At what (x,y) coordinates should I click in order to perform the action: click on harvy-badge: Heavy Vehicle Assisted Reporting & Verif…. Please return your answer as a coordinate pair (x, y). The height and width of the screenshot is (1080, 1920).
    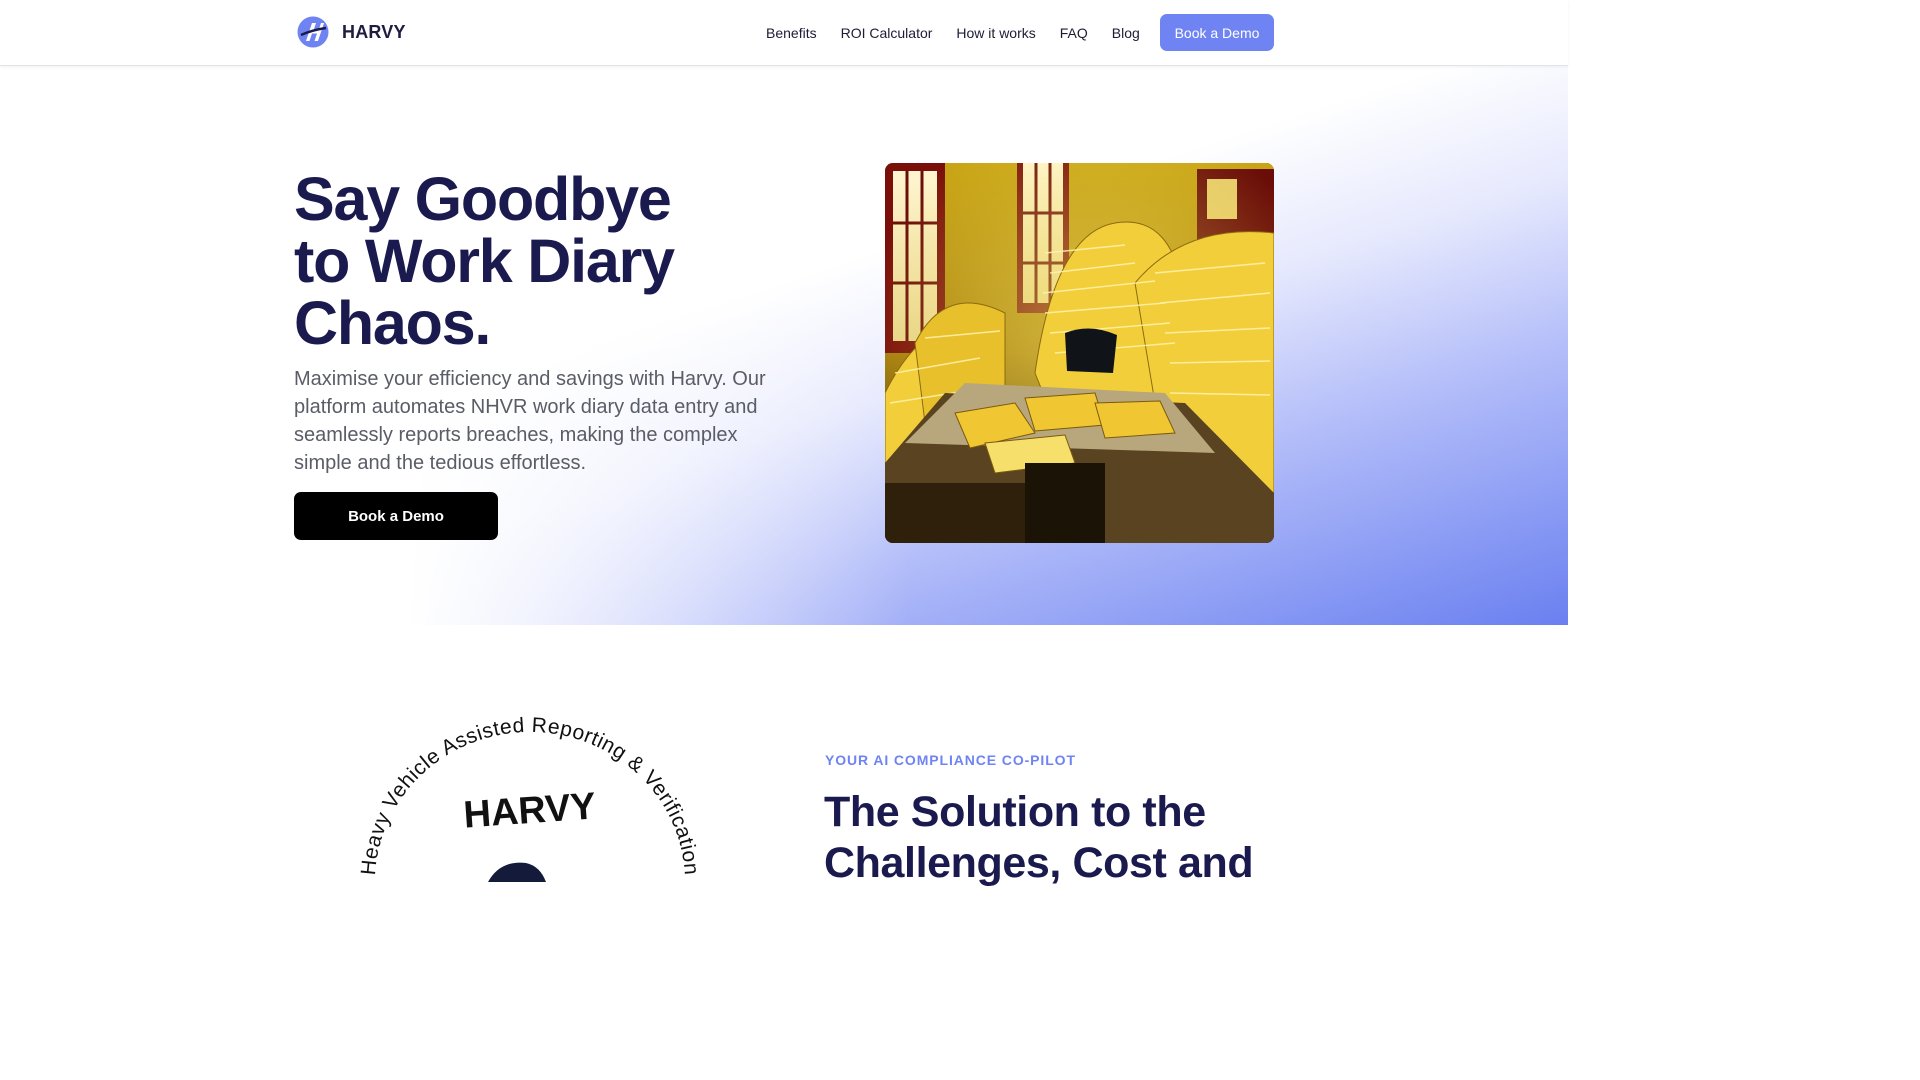
    Looking at the image, I should click on (530, 791).